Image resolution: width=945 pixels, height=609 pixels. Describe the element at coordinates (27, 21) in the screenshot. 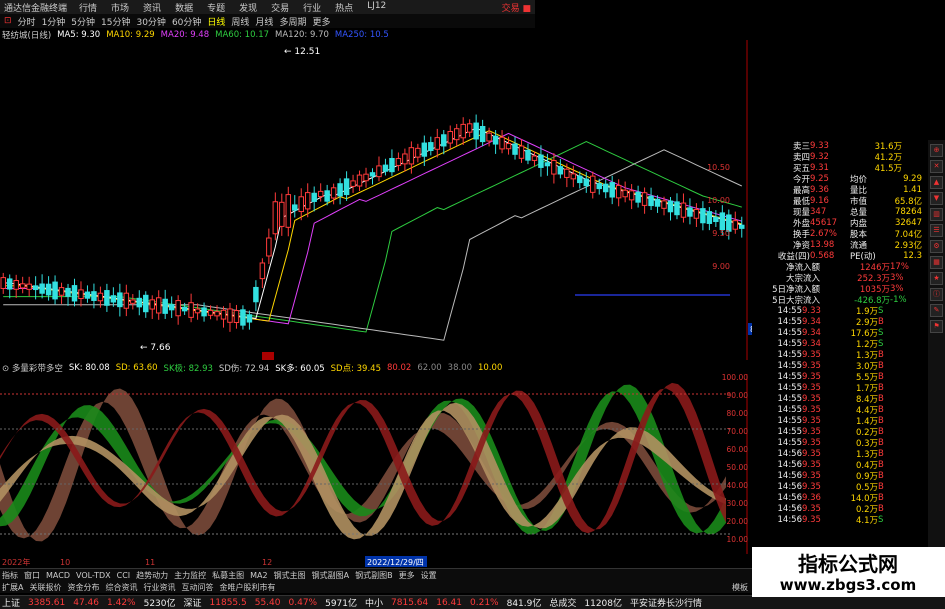

I see `period-tab: 分时` at that location.